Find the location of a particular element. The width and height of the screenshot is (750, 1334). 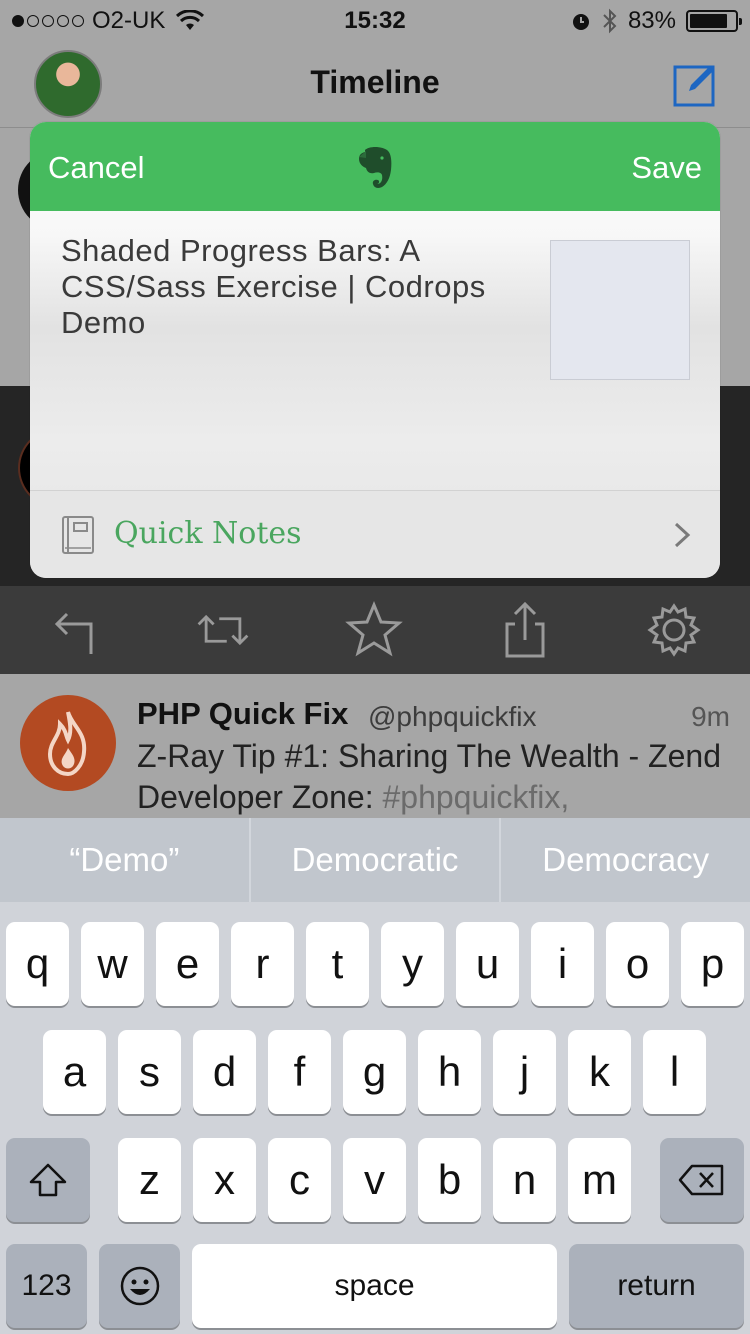

numbers-key: 123 is located at coordinates (46, 1286).